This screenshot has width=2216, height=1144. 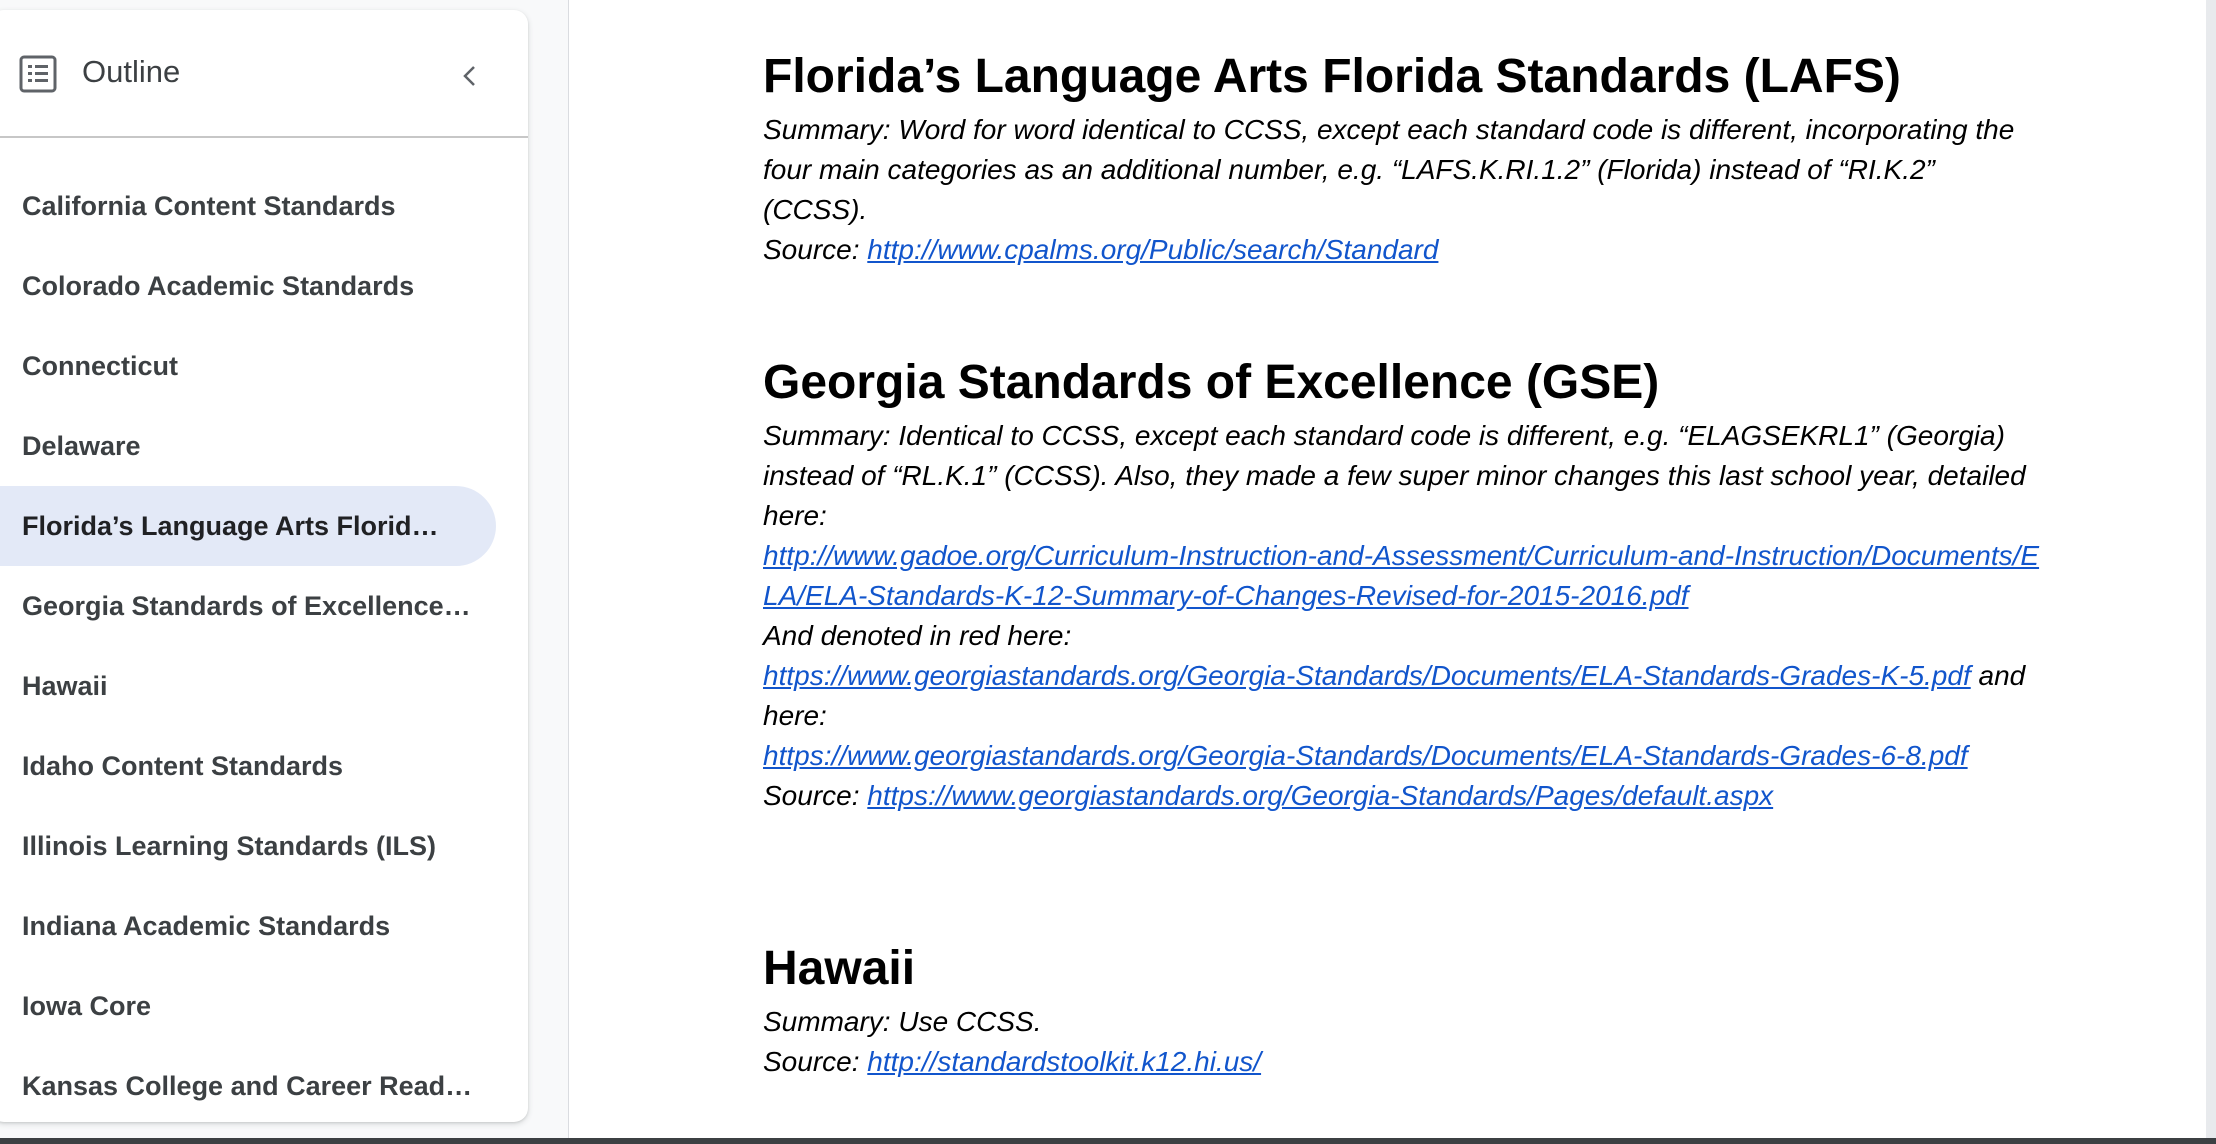 What do you see at coordinates (229, 845) in the screenshot?
I see `outline-item-label: Illinois Learning Standards (ILS)` at bounding box center [229, 845].